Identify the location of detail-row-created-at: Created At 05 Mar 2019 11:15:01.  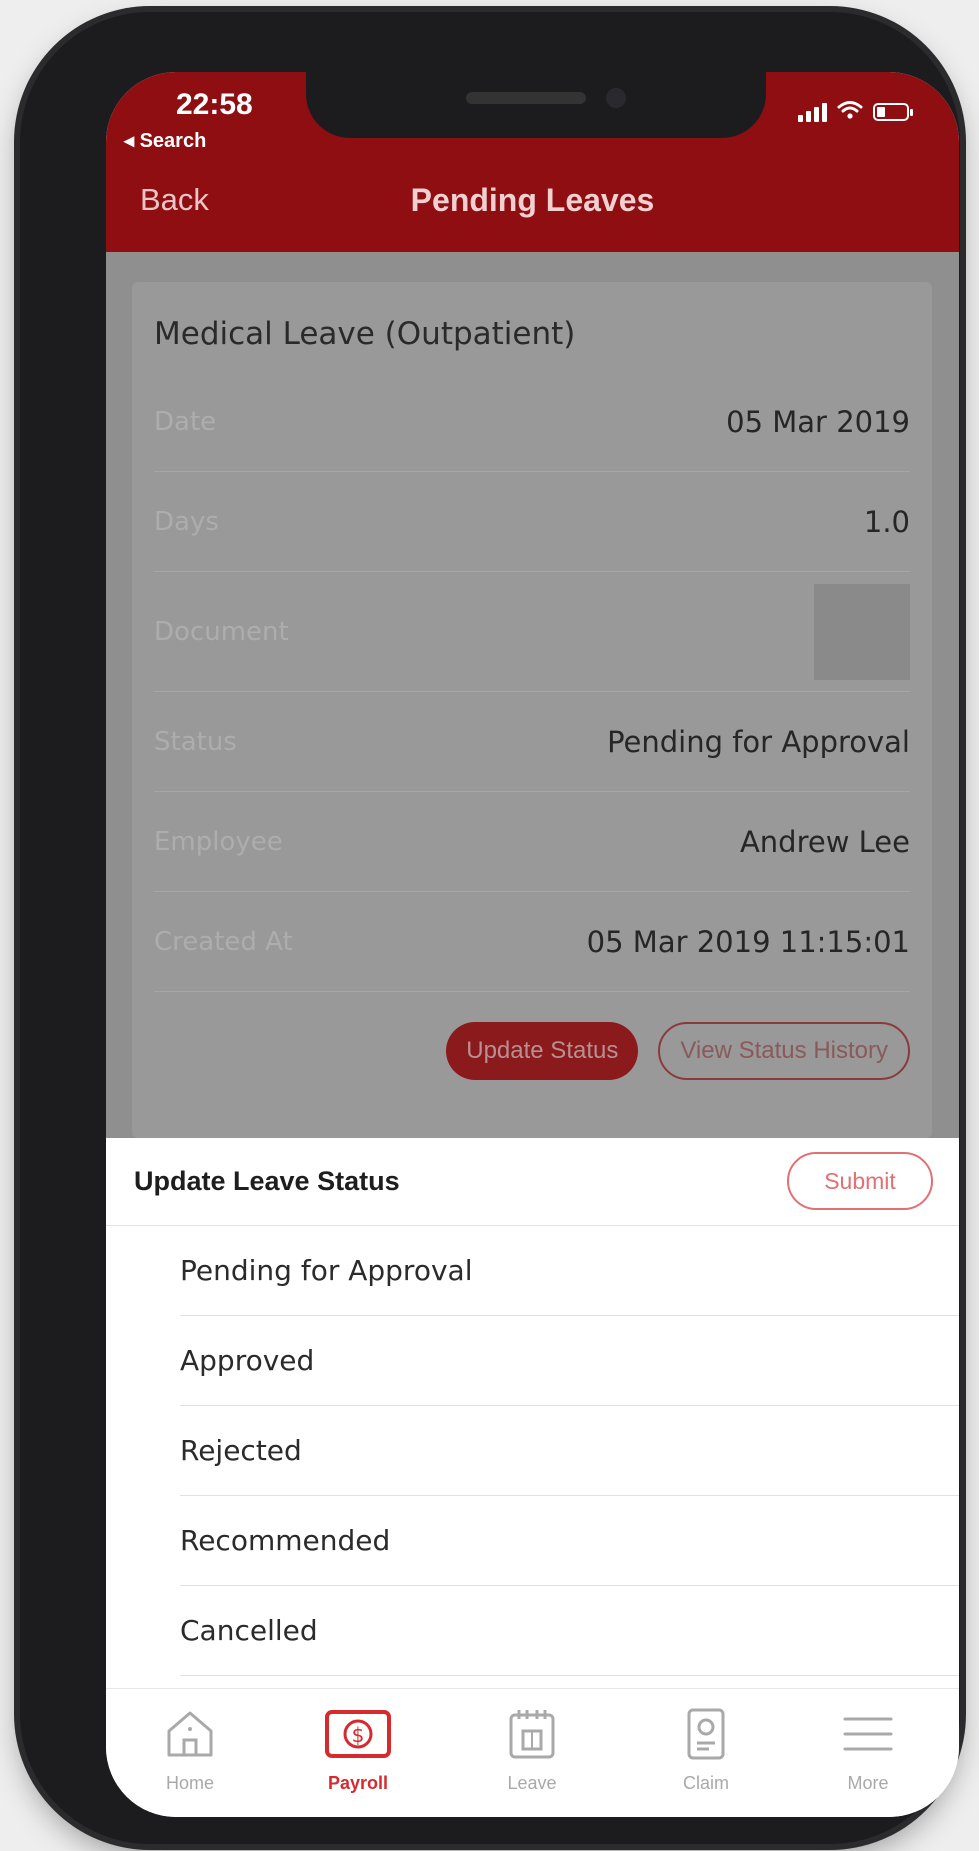
(532, 942).